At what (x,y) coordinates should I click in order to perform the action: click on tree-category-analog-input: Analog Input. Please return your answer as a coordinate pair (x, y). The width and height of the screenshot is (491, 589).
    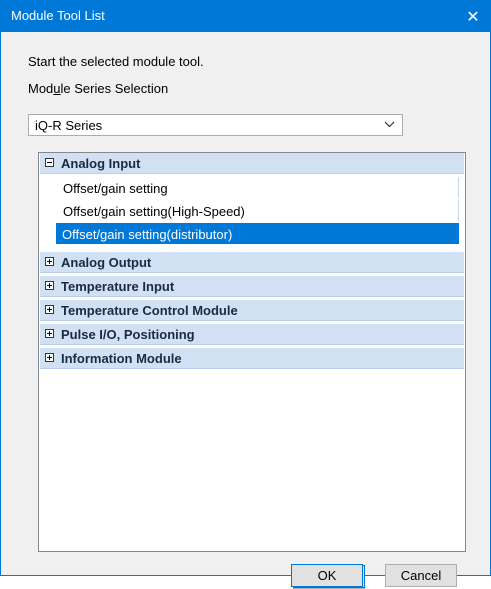
    Looking at the image, I should click on (252, 163).